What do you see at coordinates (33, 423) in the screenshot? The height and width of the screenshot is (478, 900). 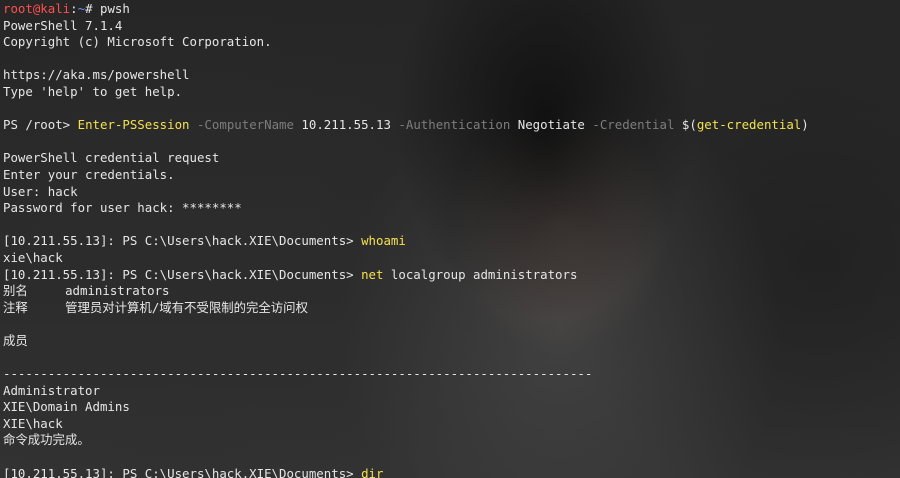 I see `terminal-text-segment: XIE\hack` at bounding box center [33, 423].